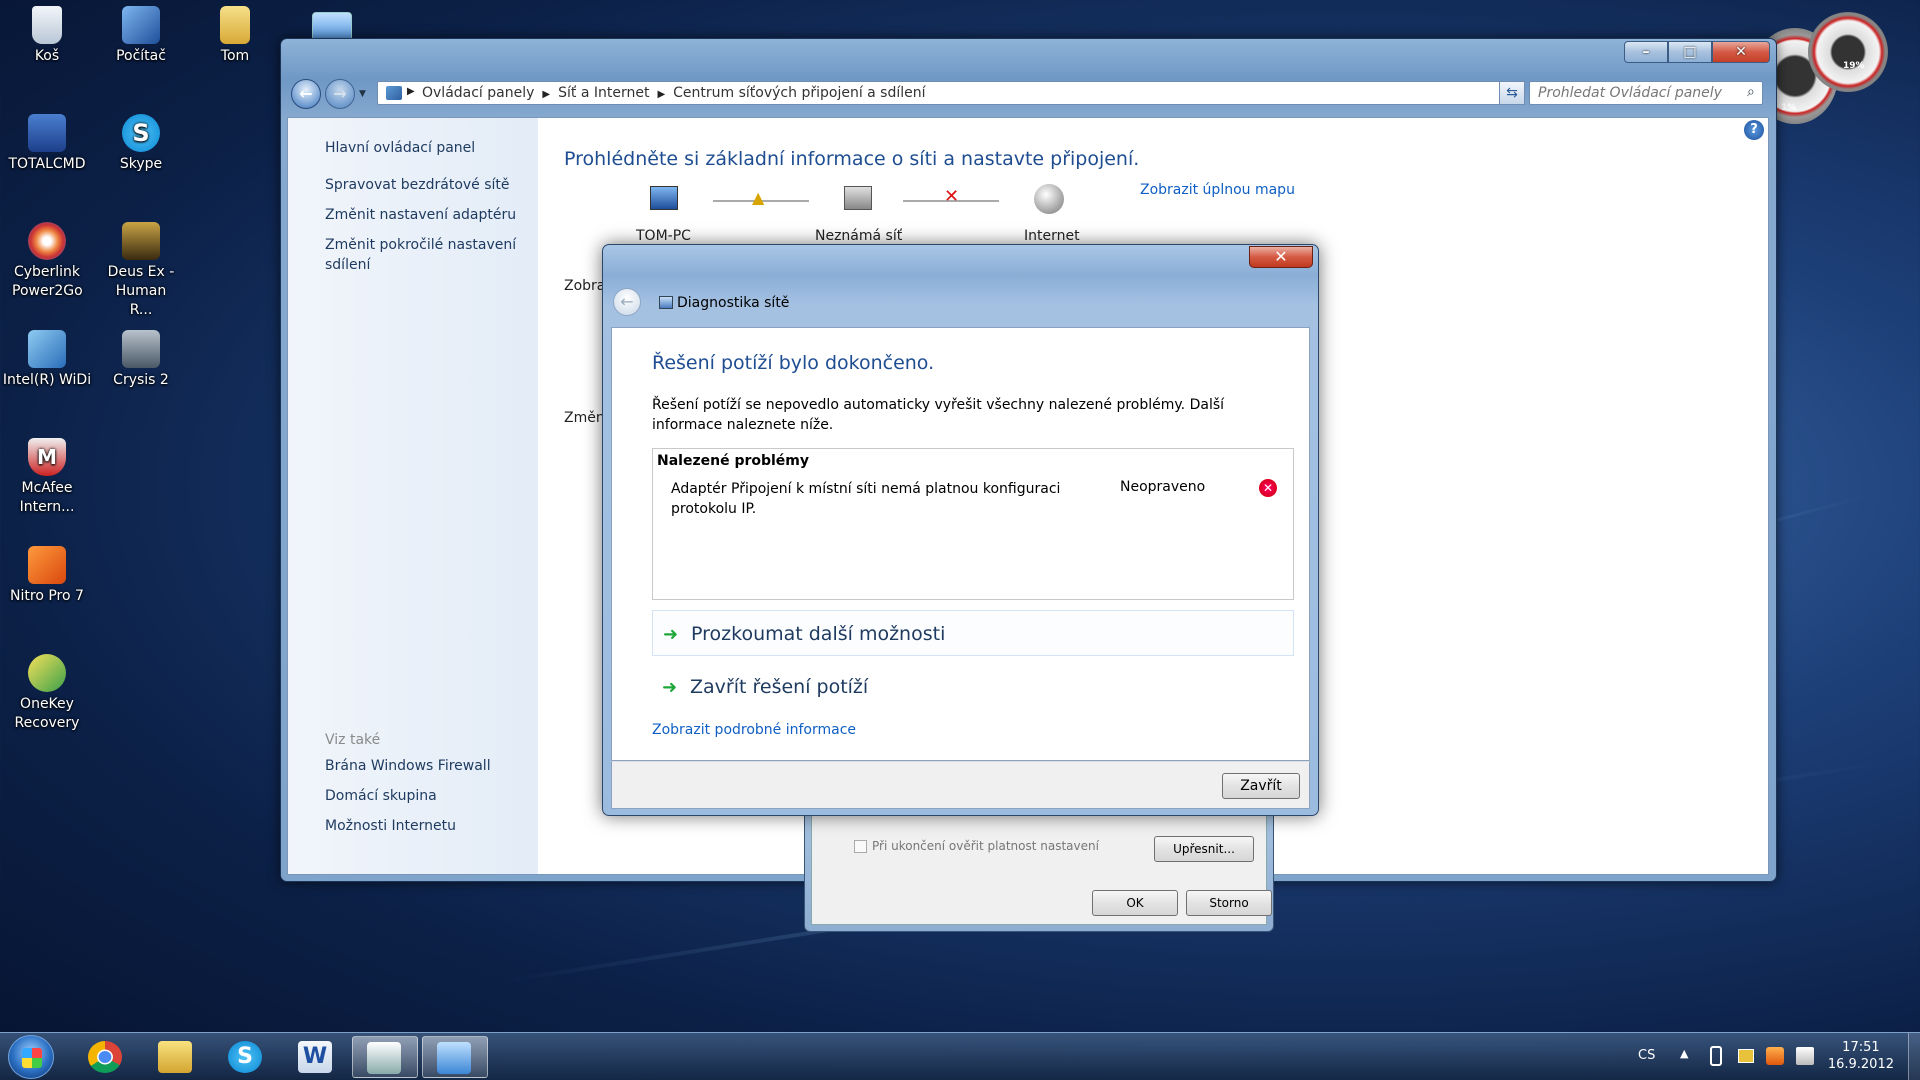 The height and width of the screenshot is (1080, 1920). Describe the element at coordinates (47, 693) in the screenshot. I see `desktop-icon-onekey: OneKey Recovery` at that location.